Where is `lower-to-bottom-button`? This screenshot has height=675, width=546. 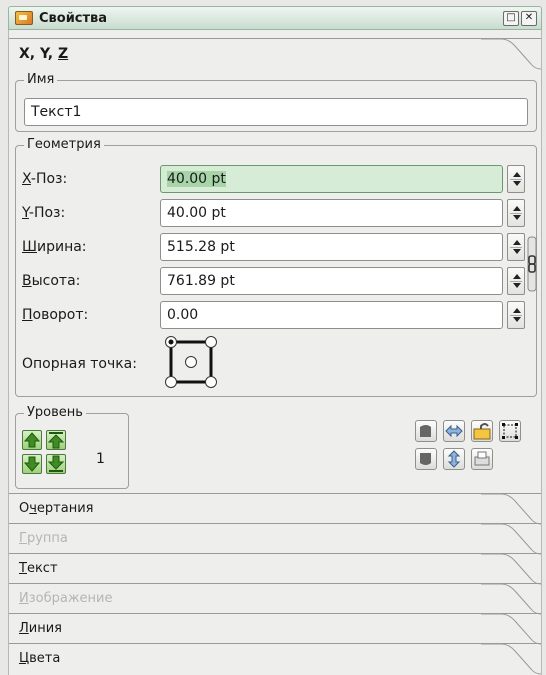
lower-to-bottom-button is located at coordinates (56, 464).